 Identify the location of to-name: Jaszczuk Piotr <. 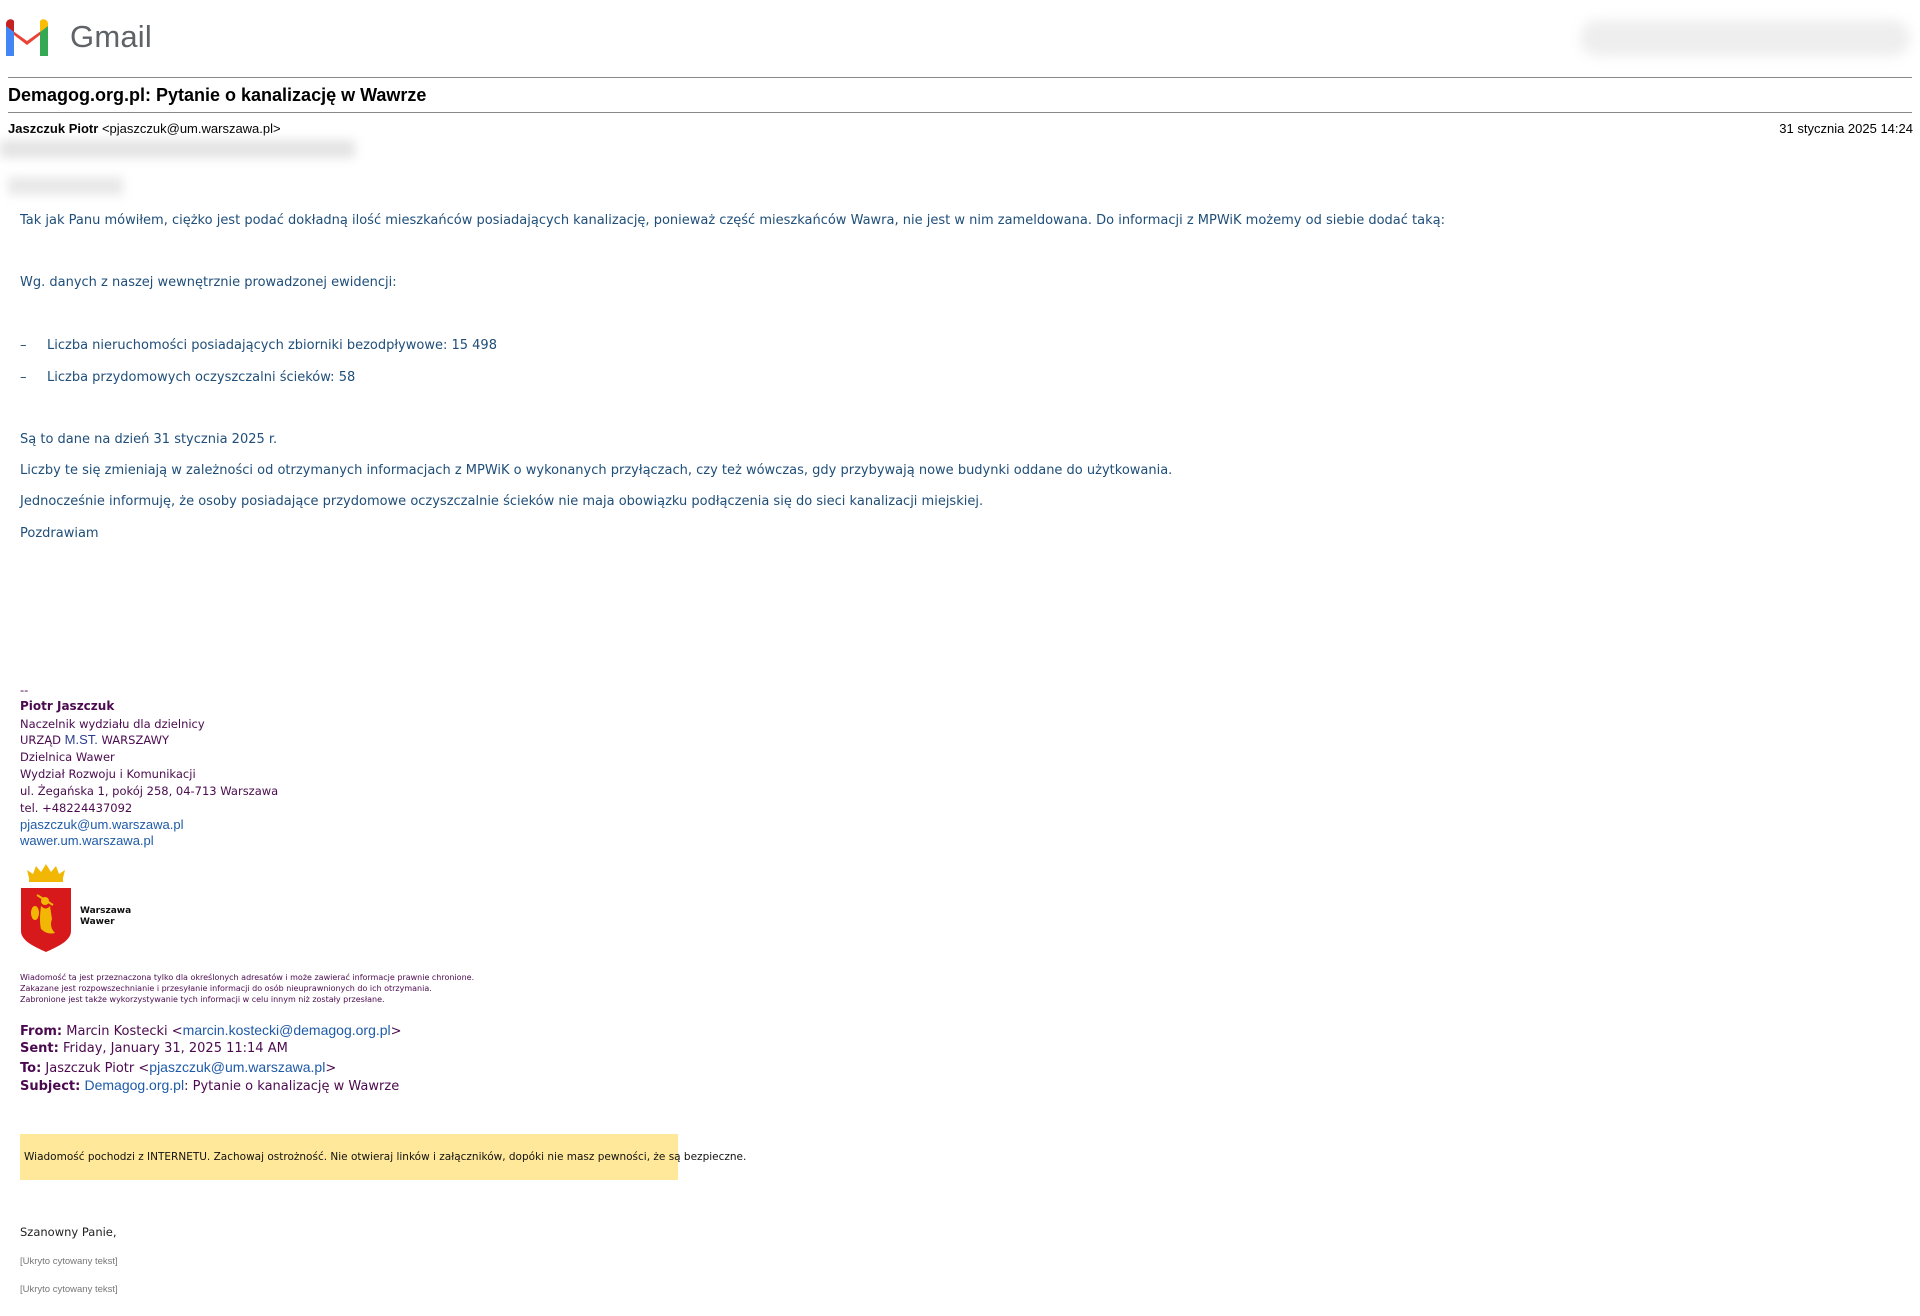
(95, 1068).